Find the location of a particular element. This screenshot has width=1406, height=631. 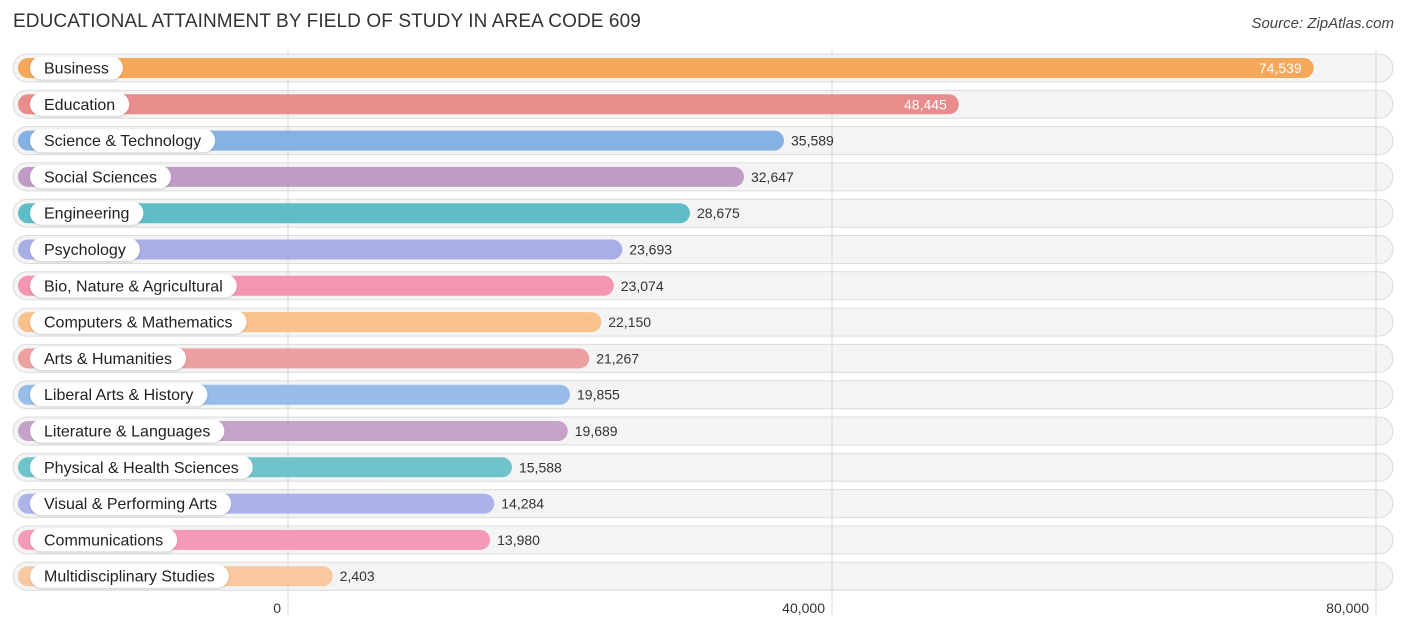

value-label: 19,855 is located at coordinates (598, 395).